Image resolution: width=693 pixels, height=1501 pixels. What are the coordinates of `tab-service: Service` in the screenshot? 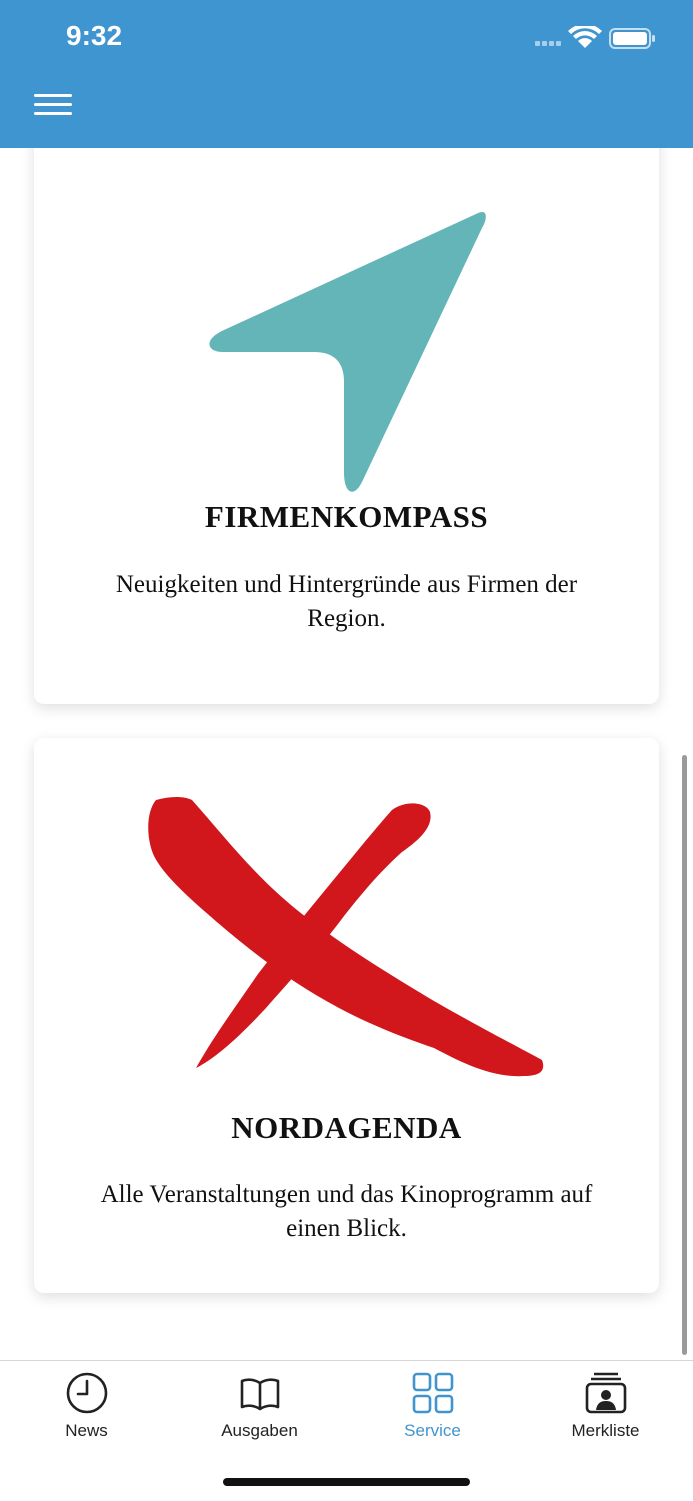 It's located at (432, 1406).